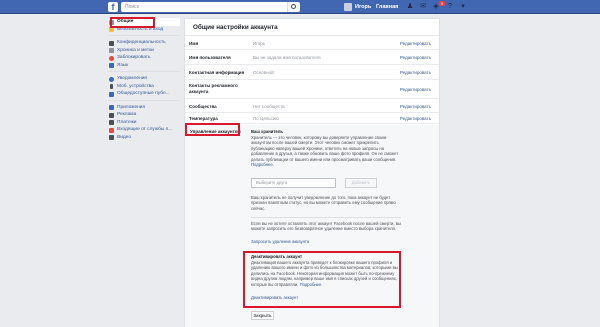  What do you see at coordinates (267, 131) in the screenshot?
I see `heir-title: Ваш хранитель` at bounding box center [267, 131].